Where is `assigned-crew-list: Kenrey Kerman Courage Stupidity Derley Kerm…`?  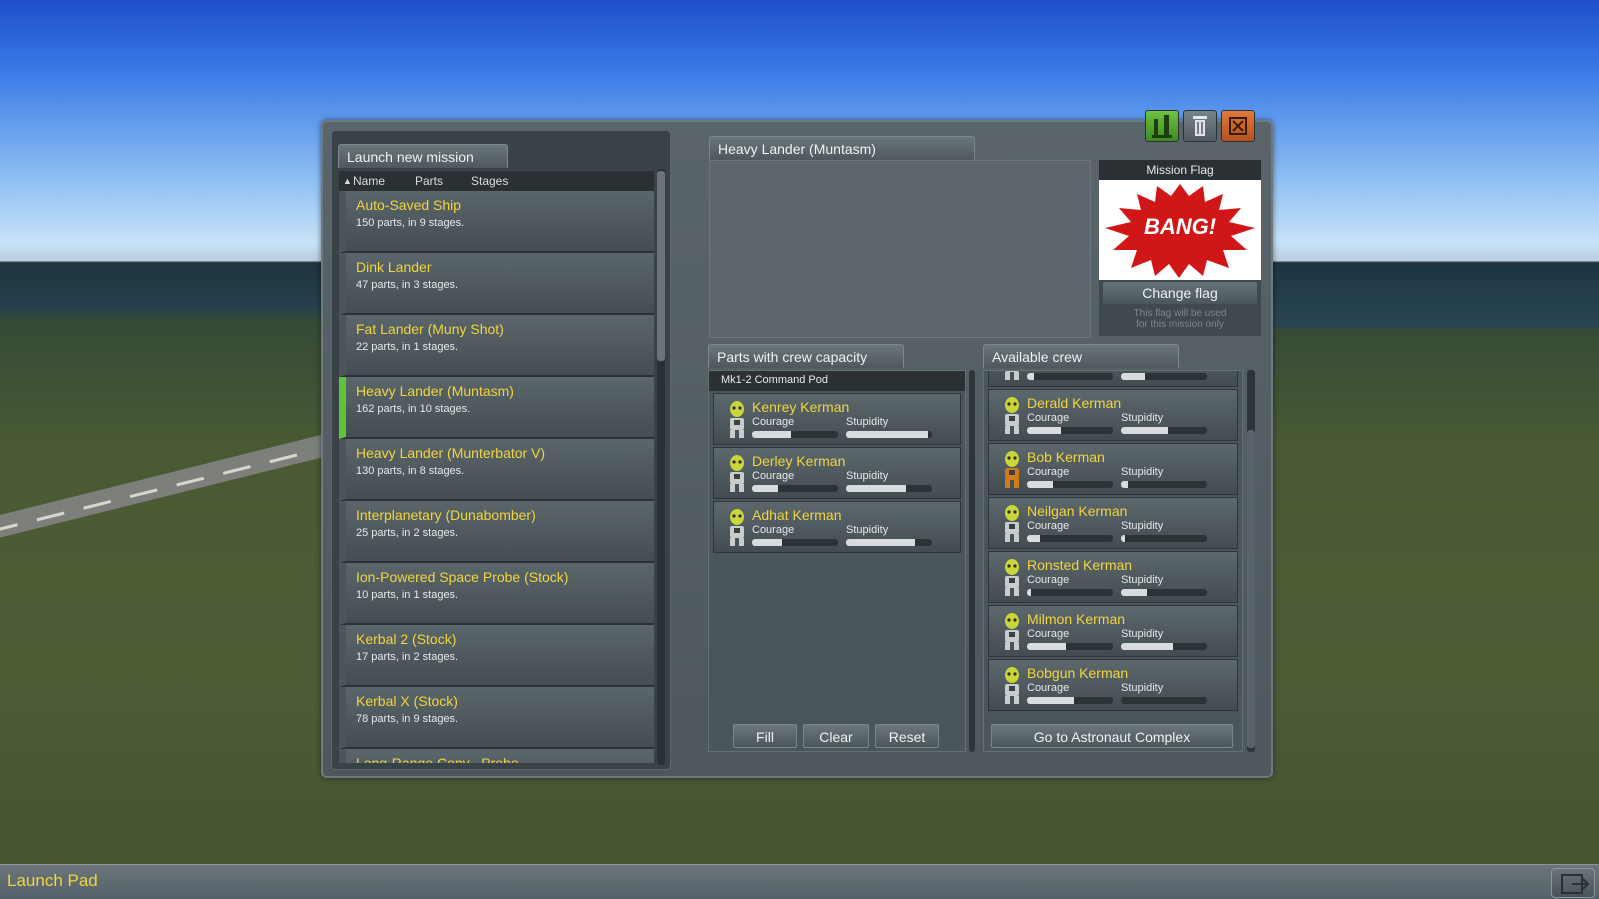
assigned-crew-list: Kenrey Kerman Courage Stupidity Derley Kerm… is located at coordinates (837, 473).